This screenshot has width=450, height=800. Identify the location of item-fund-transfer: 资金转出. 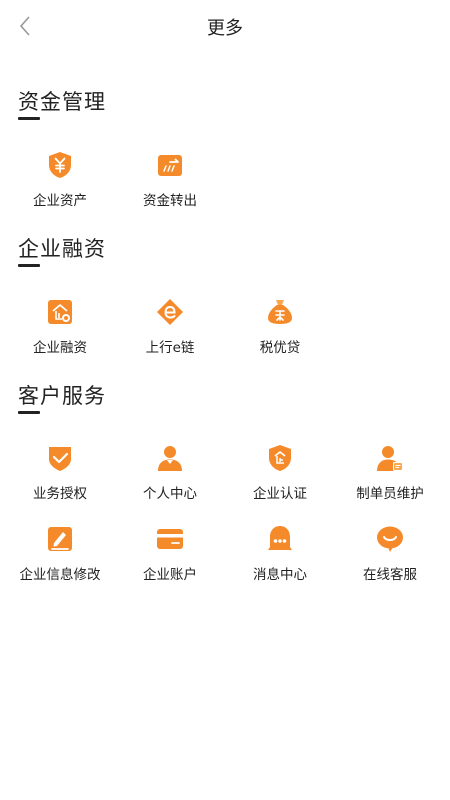
(170, 184).